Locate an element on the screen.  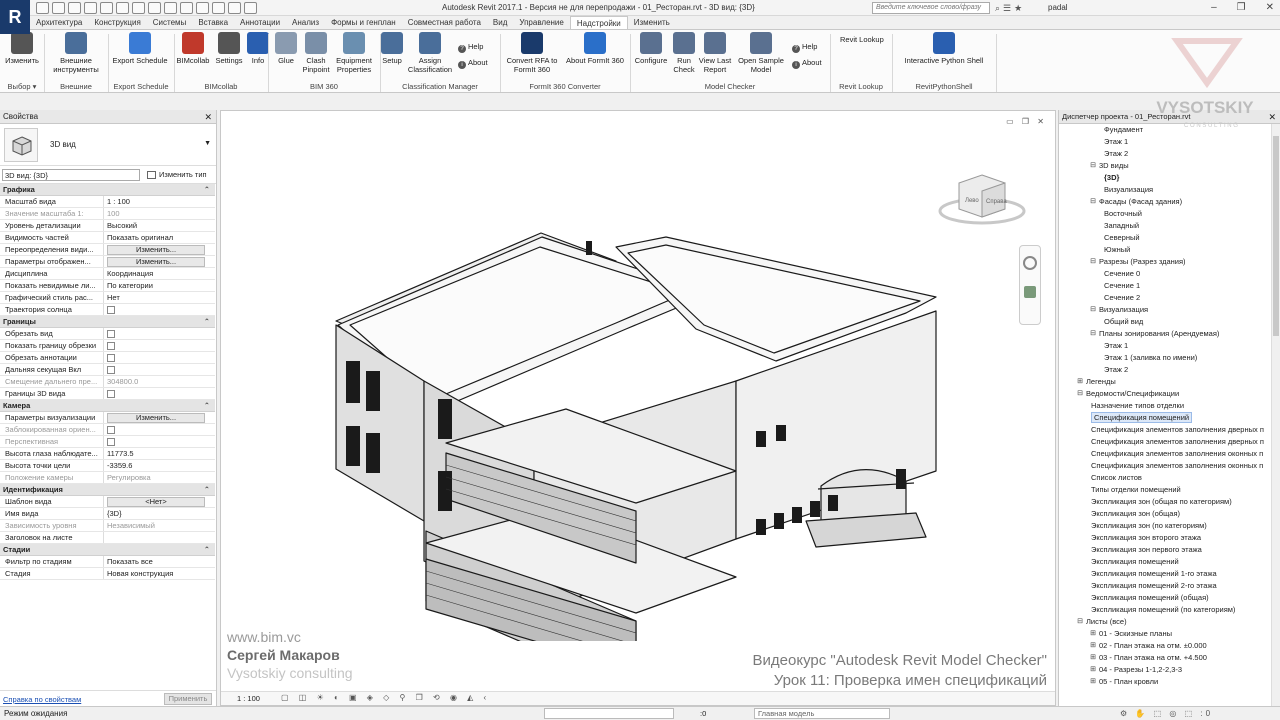
browser-node: Экспликация помещений 1-го этажа is located at coordinates (1169, 574).